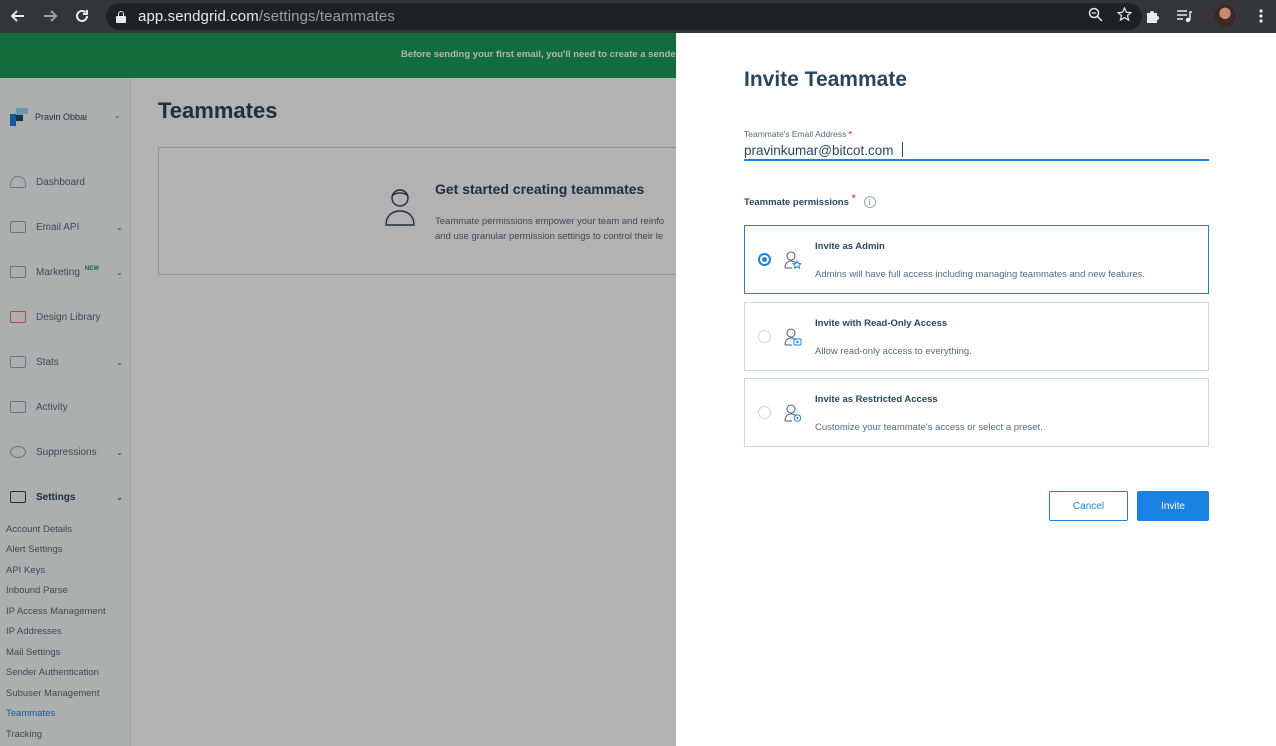 The width and height of the screenshot is (1276, 746). I want to click on lock-icon, so click(121, 16).